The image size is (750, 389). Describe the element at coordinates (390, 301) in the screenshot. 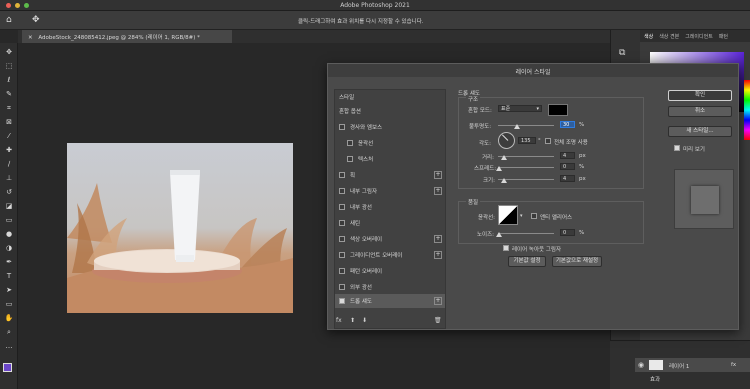

I see `list-item-drop-shadow: 드롭 섀도 +` at that location.